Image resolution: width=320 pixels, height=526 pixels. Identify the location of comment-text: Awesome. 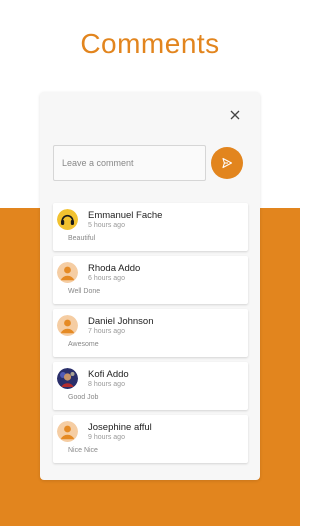
(83, 344).